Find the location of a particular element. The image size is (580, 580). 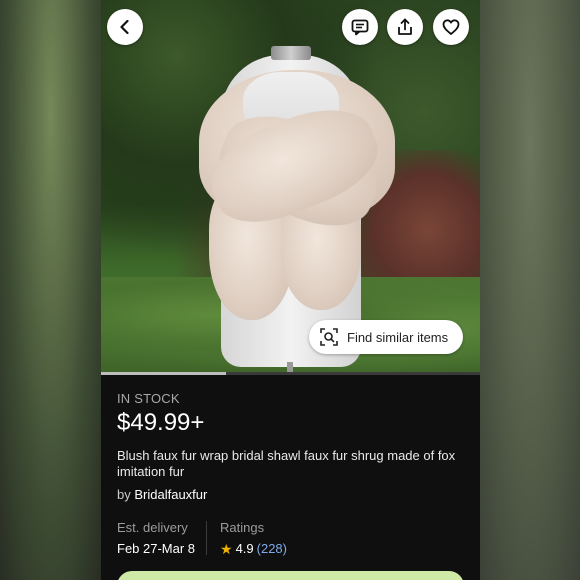

heart-icon is located at coordinates (451, 27).